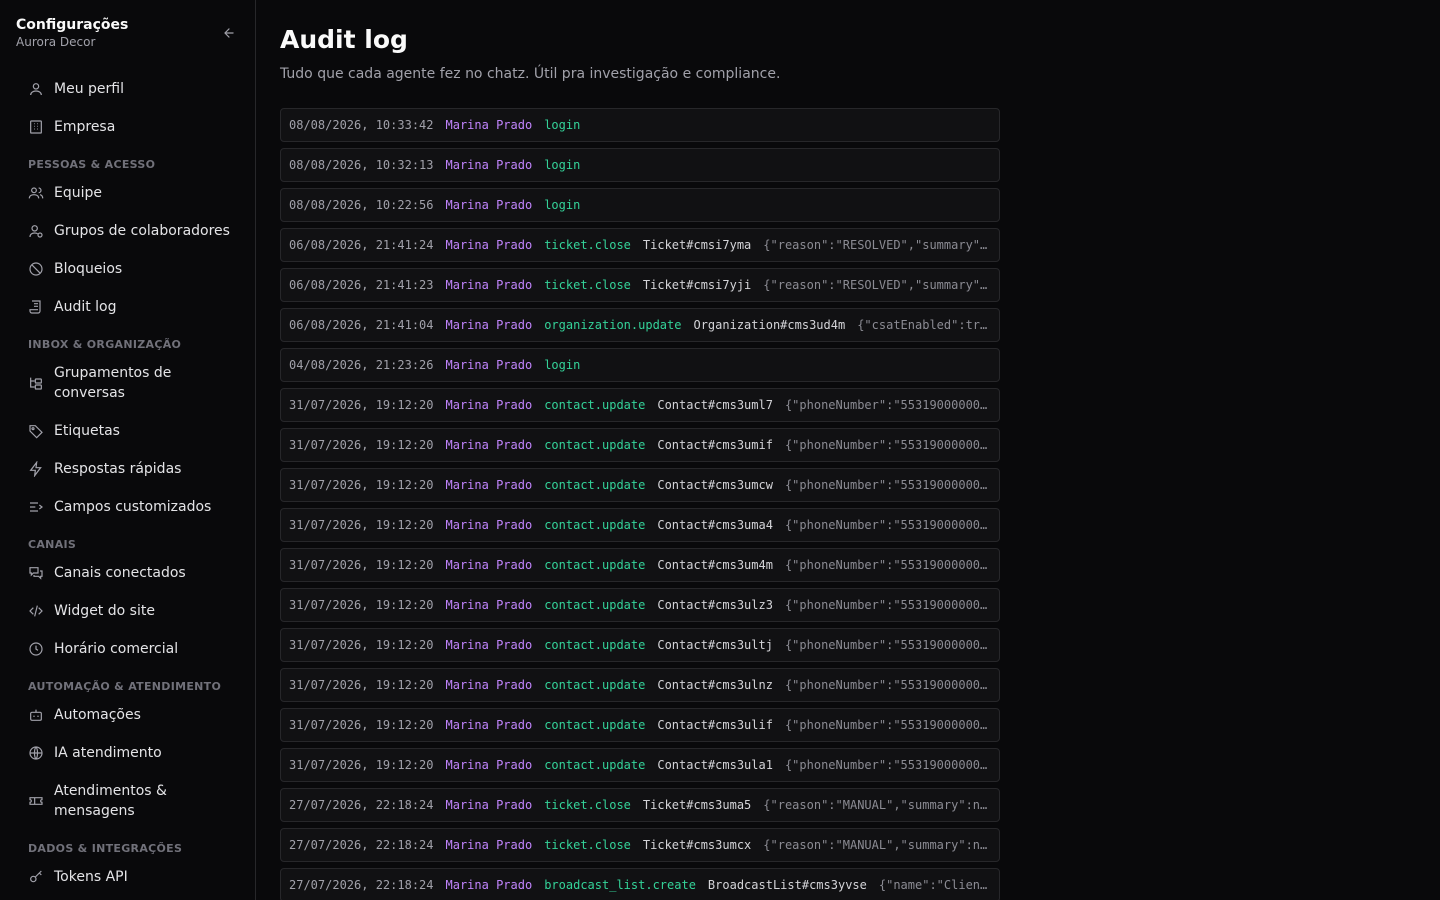  What do you see at coordinates (344, 39) in the screenshot?
I see `page-title: Audit log` at bounding box center [344, 39].